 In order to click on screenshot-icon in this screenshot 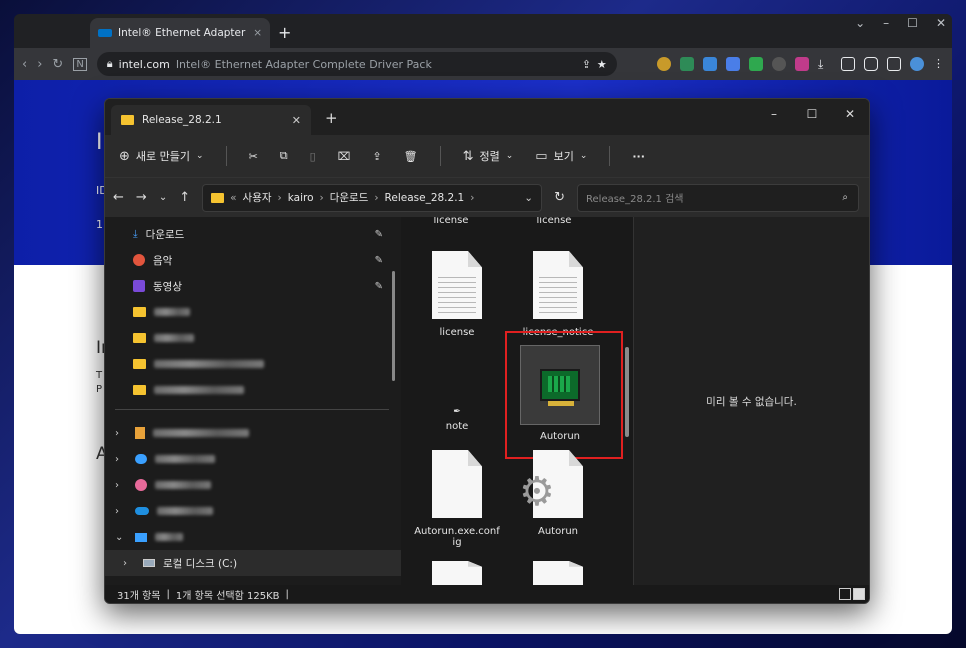, I will do `click(871, 64)`.